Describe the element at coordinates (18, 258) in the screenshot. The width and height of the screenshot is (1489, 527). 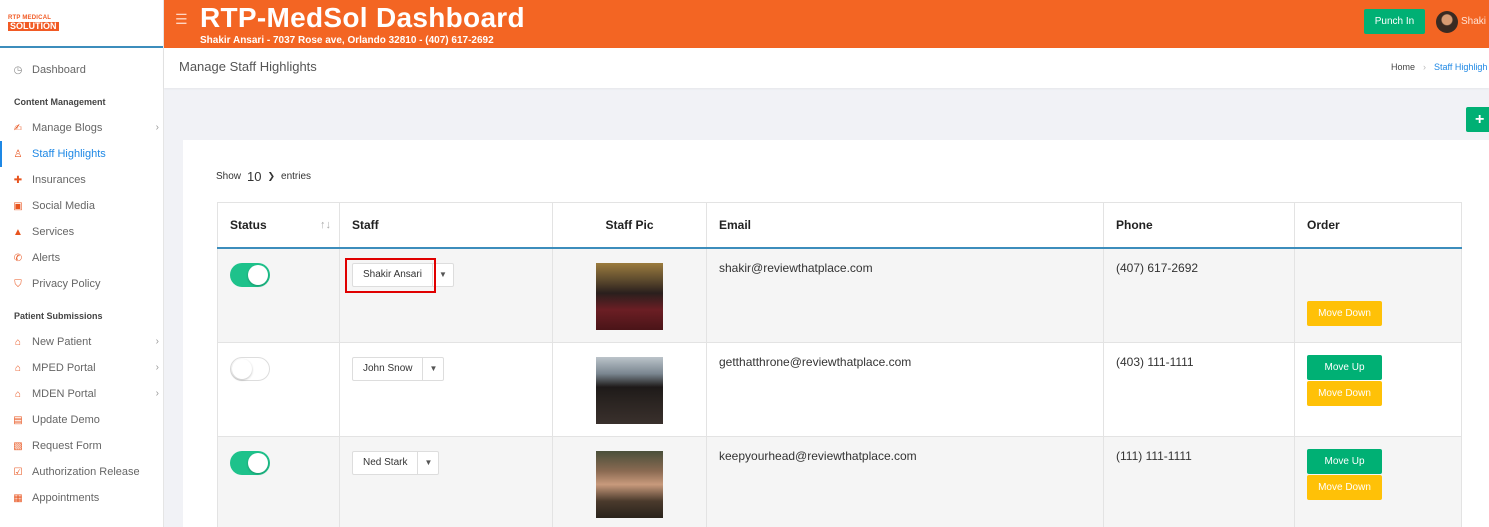
I see `phone-icon: ✆` at that location.